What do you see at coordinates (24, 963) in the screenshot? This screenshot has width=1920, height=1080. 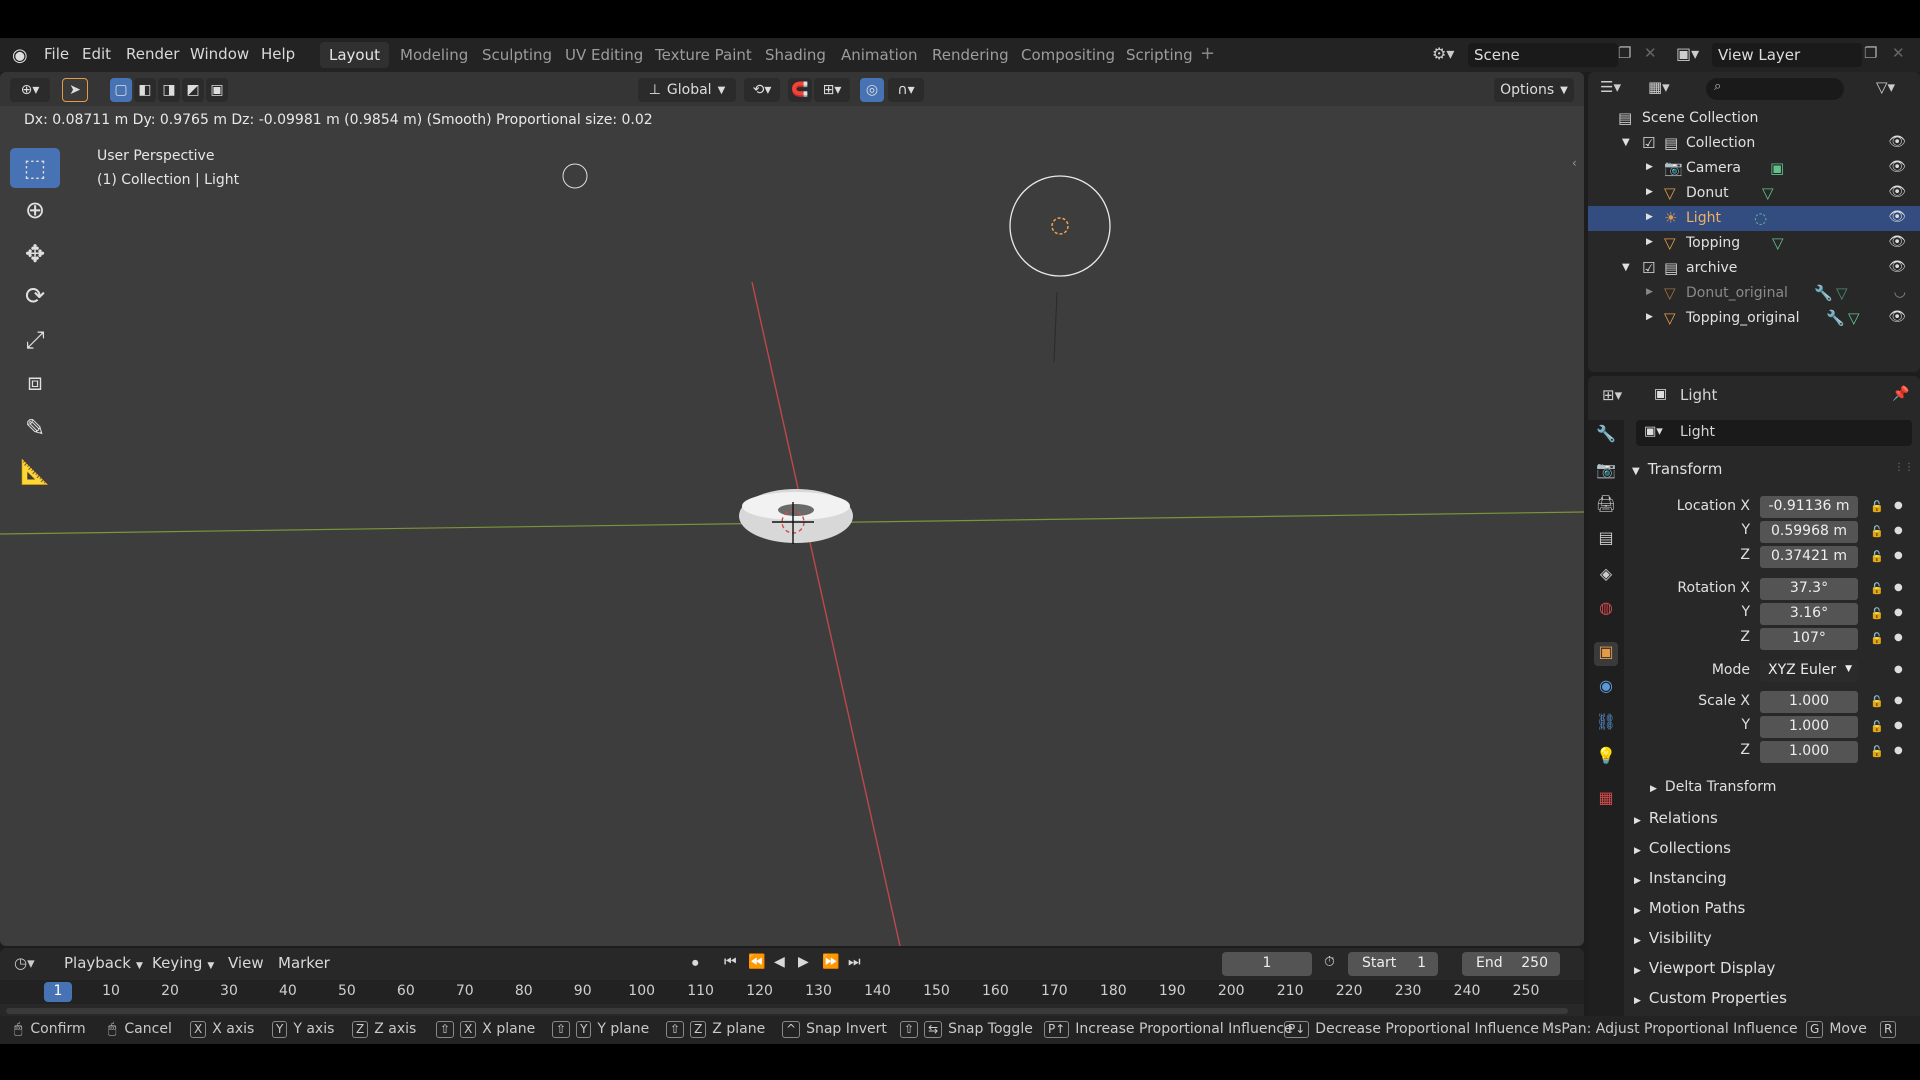 I see `editor-type-icon: ◷▾` at bounding box center [24, 963].